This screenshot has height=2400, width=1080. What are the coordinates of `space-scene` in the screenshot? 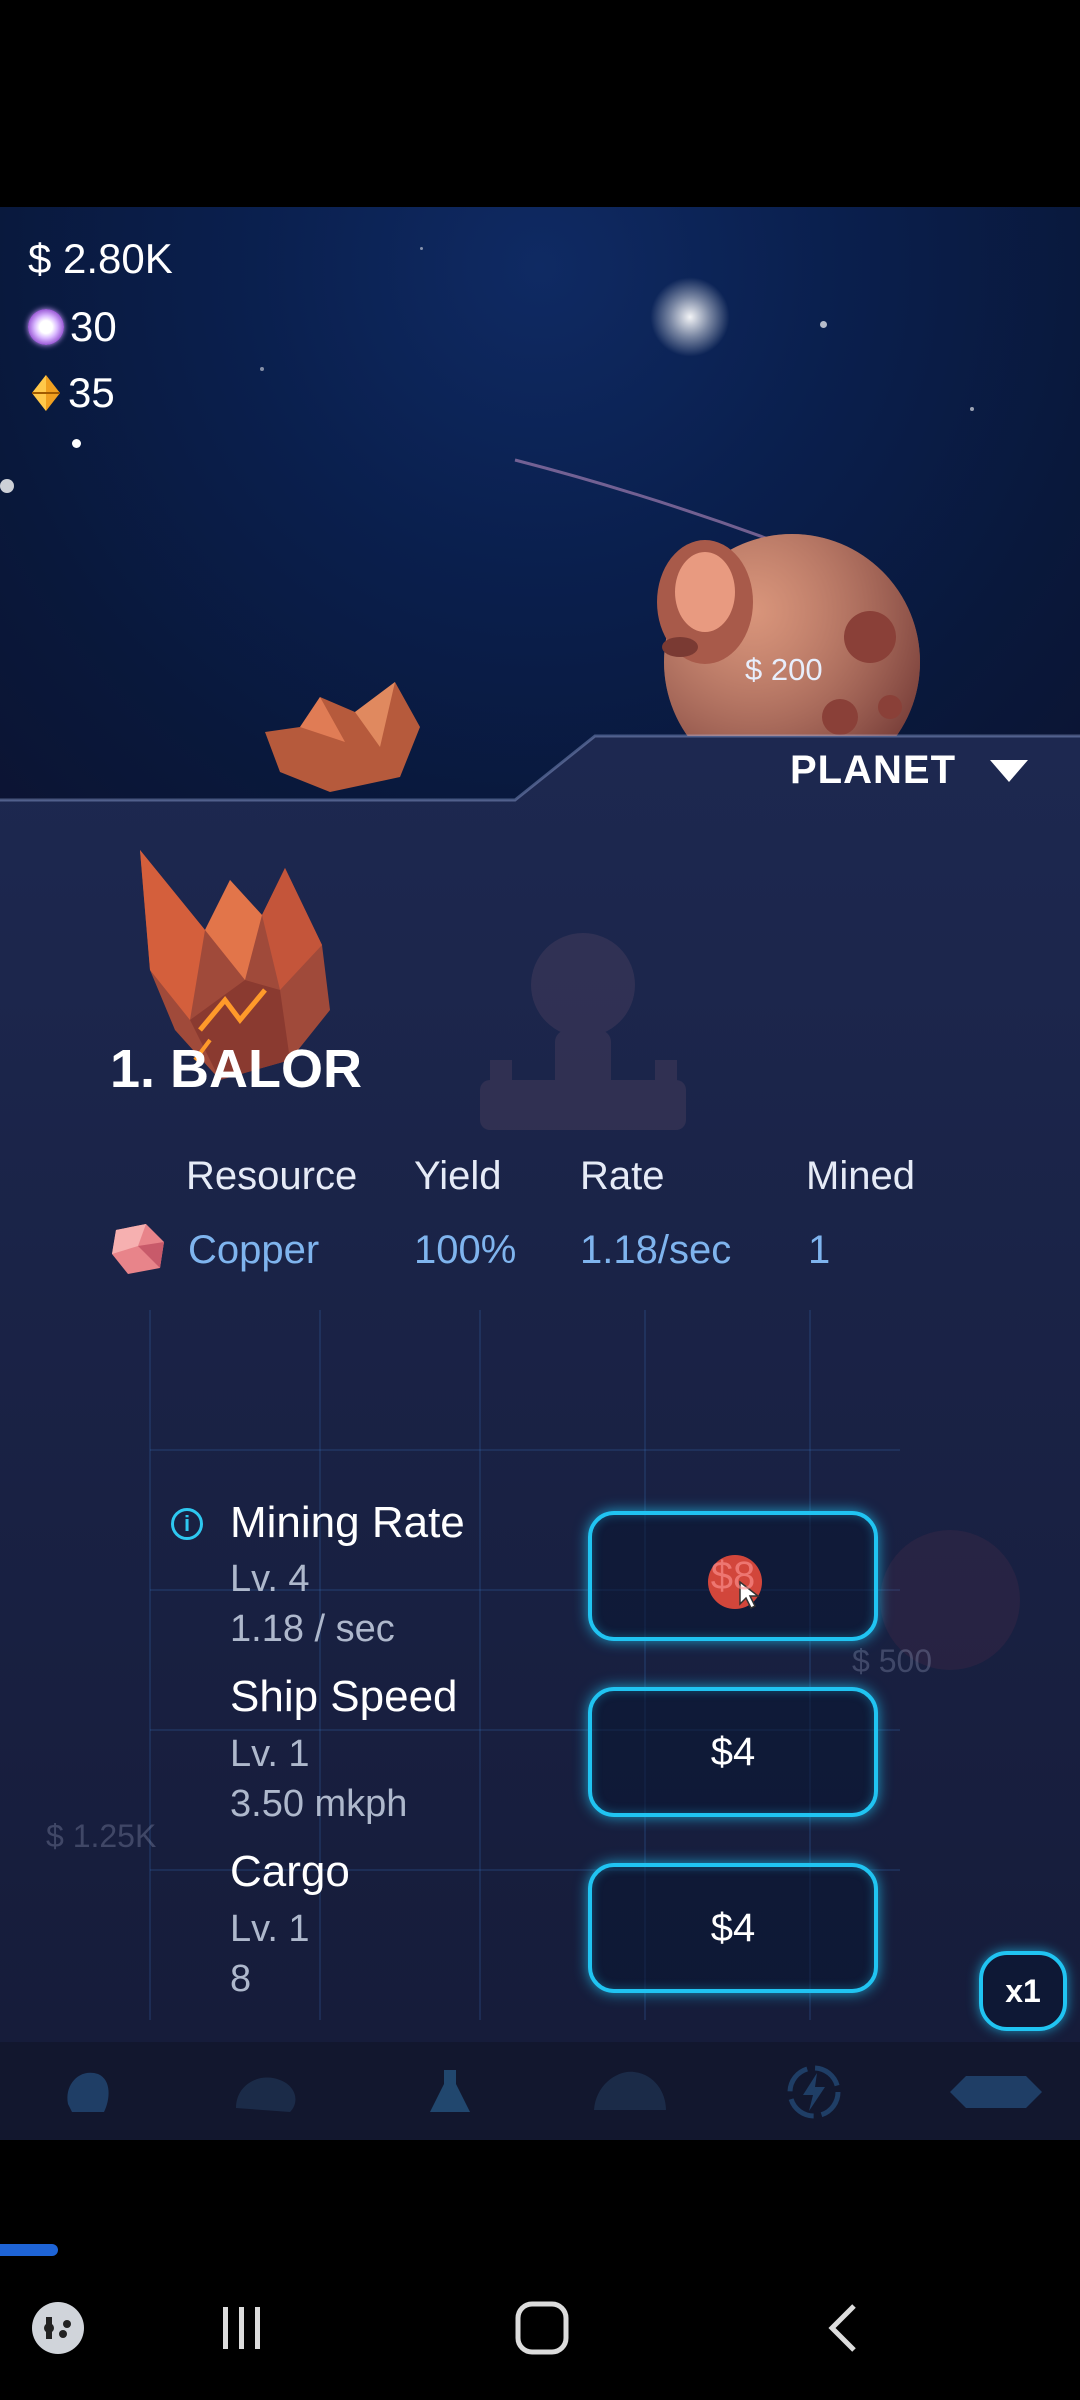 It's located at (592, 625).